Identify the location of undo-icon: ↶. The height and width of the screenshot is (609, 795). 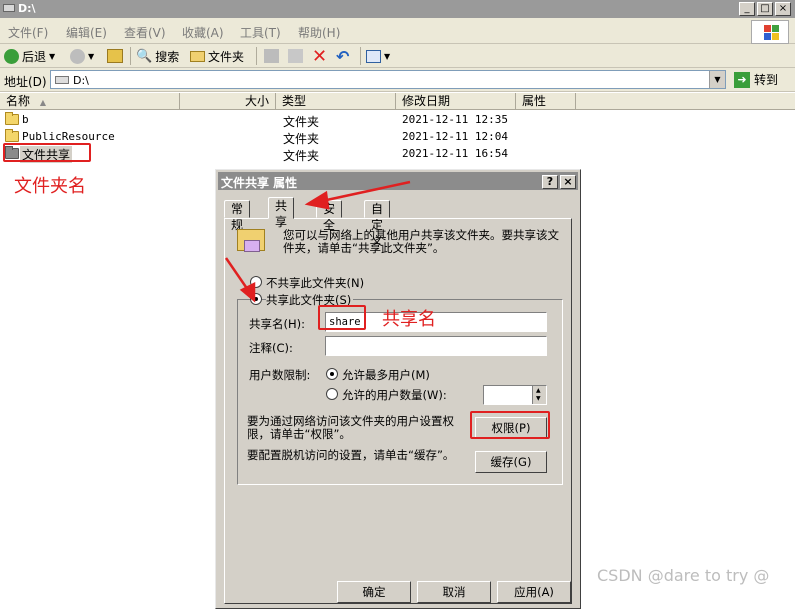
(343, 56).